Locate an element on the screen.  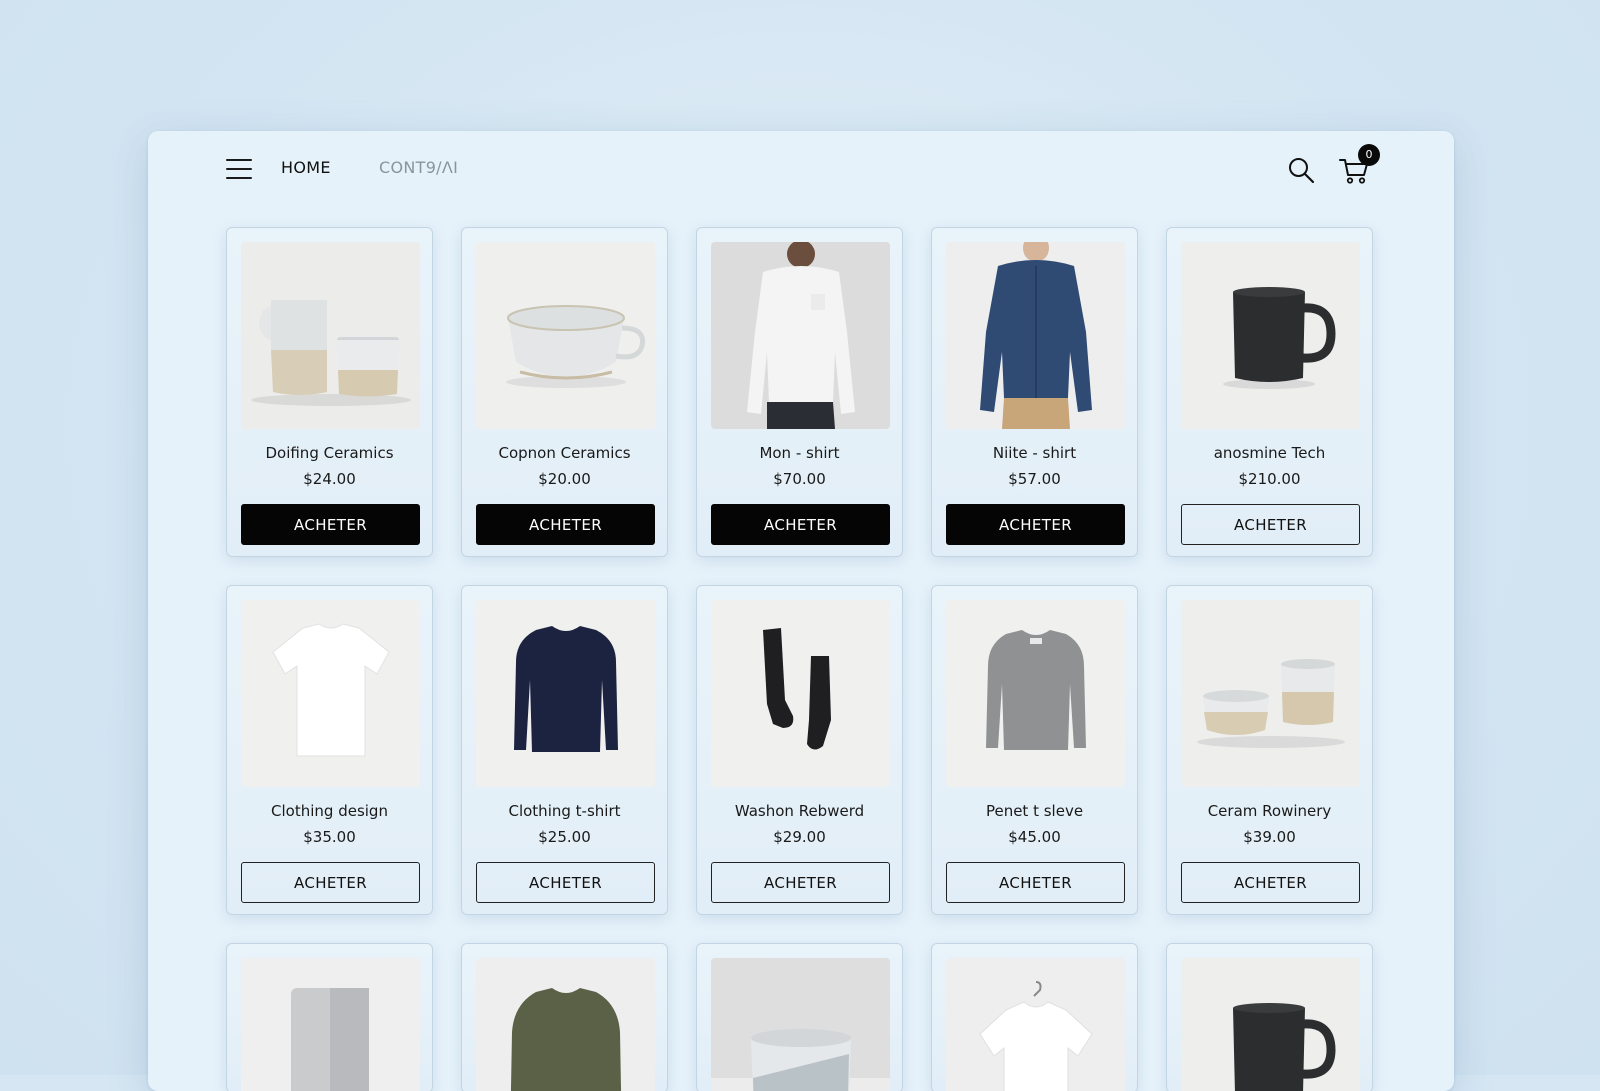
product-card: Mon - shirt $70.00 ACHETER is located at coordinates (799, 392).